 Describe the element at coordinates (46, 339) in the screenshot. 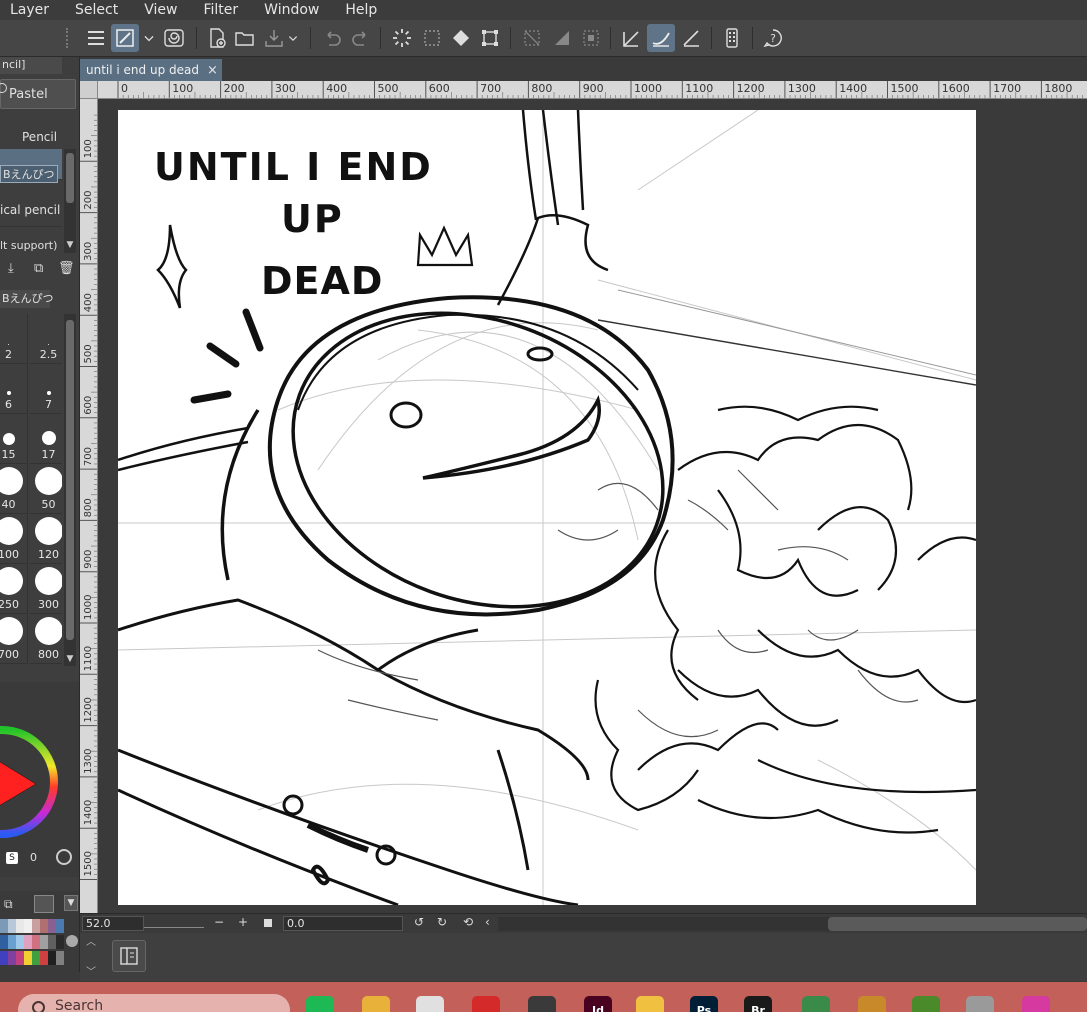

I see `brush-size-cell: 2.5` at that location.